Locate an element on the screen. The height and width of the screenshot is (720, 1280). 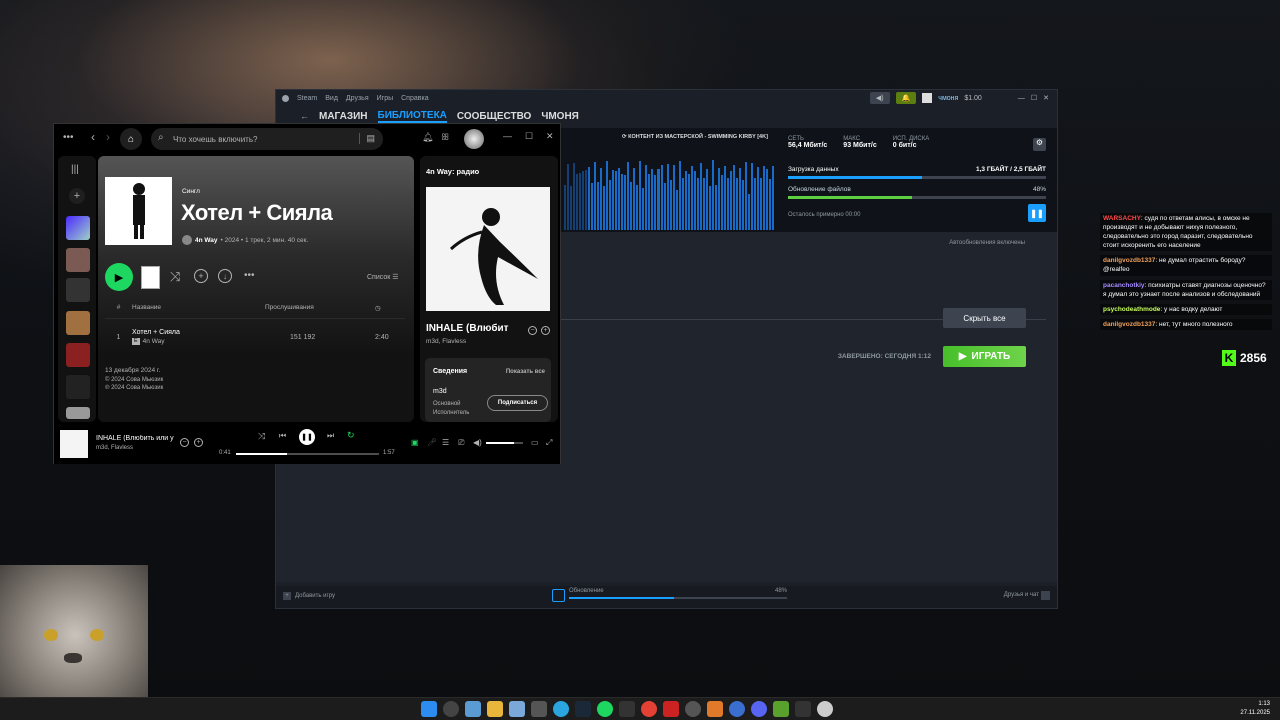
now-playing-artists: m3d, Flavless is located at coordinates (446, 341).